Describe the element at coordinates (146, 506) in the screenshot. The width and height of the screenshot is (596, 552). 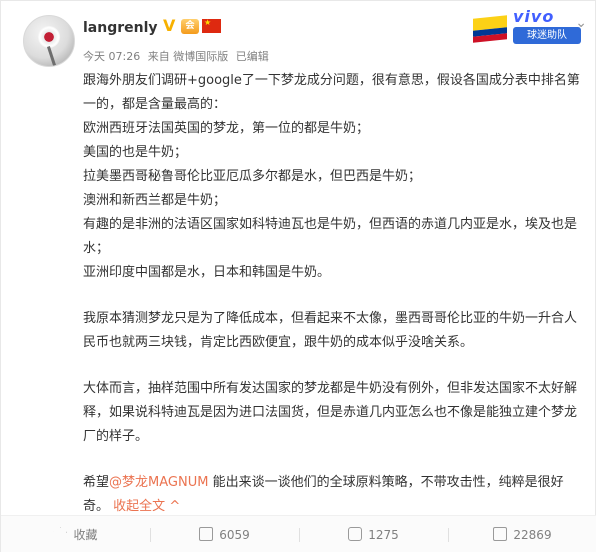
I see `collapse-full-text-link: 收起全文 ^` at that location.